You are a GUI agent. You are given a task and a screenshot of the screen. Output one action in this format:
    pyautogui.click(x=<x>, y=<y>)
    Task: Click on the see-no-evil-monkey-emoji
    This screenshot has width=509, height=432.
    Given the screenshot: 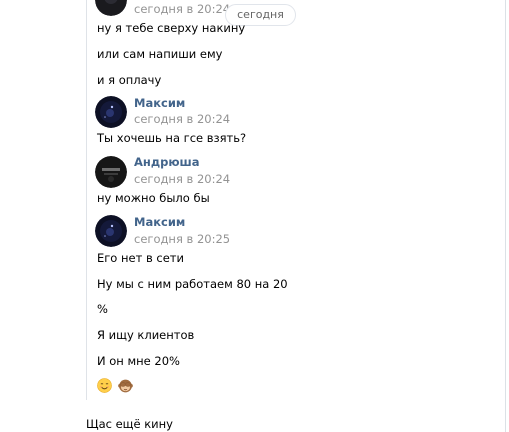 What is the action you would take?
    pyautogui.click(x=125, y=386)
    